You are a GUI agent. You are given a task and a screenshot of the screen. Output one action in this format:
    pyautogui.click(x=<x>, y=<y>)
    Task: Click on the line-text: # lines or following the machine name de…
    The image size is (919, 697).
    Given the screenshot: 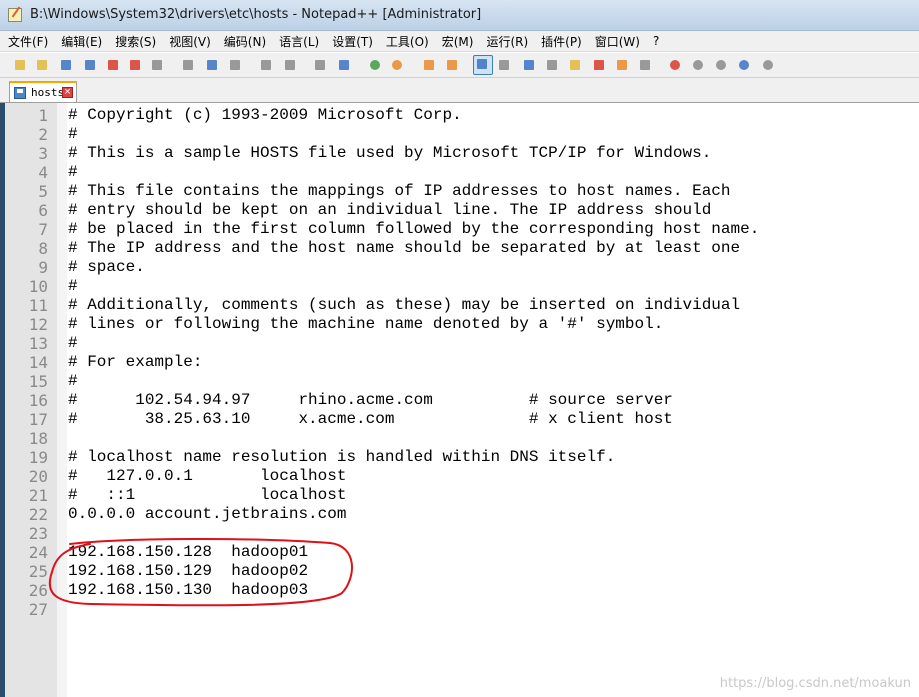 What is the action you would take?
    pyautogui.click(x=365, y=324)
    